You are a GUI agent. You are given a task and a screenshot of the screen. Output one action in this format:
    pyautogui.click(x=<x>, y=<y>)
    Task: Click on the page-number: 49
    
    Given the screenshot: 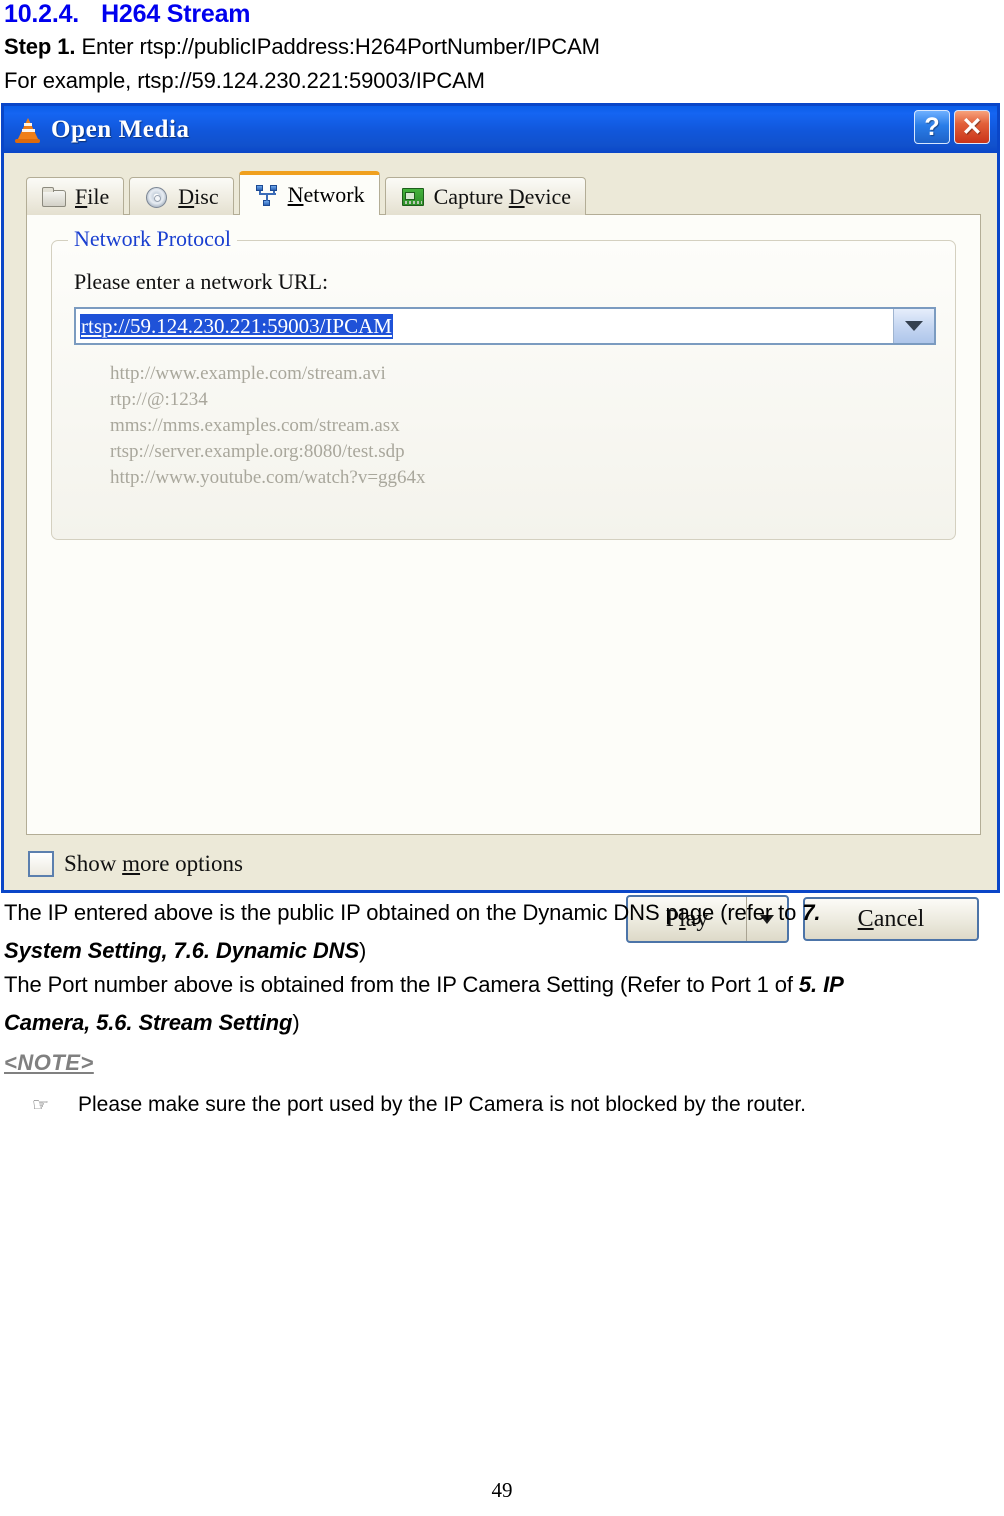 What is the action you would take?
    pyautogui.click(x=502, y=1490)
    